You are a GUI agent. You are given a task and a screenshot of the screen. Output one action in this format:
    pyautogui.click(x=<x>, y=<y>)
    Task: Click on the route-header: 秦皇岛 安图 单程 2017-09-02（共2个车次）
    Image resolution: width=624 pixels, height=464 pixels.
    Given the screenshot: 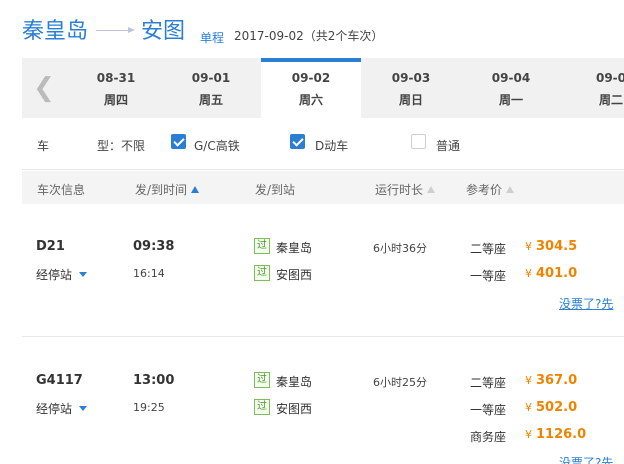 What is the action you would take?
    pyautogui.click(x=312, y=29)
    